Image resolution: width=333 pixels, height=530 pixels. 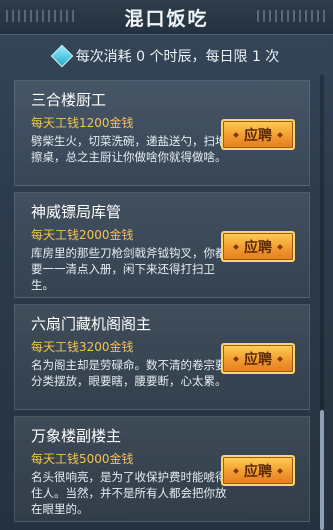 I want to click on job-description: 名为阁主却是劳碌命。数不清的卷宗要分类摆放，眼要瞎，腰要断，心太累。, so click(x=129, y=373).